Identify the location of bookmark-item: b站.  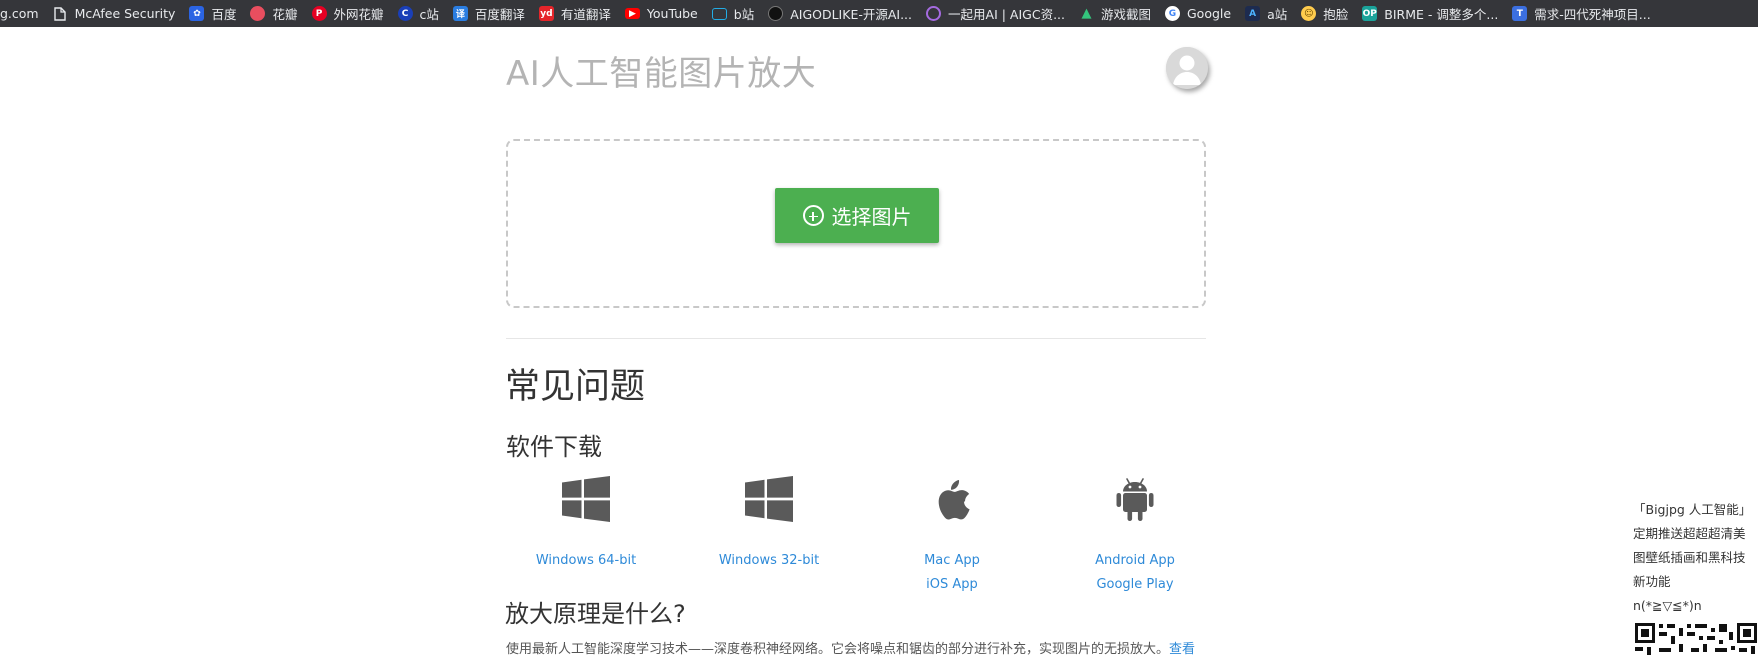
(735, 13).